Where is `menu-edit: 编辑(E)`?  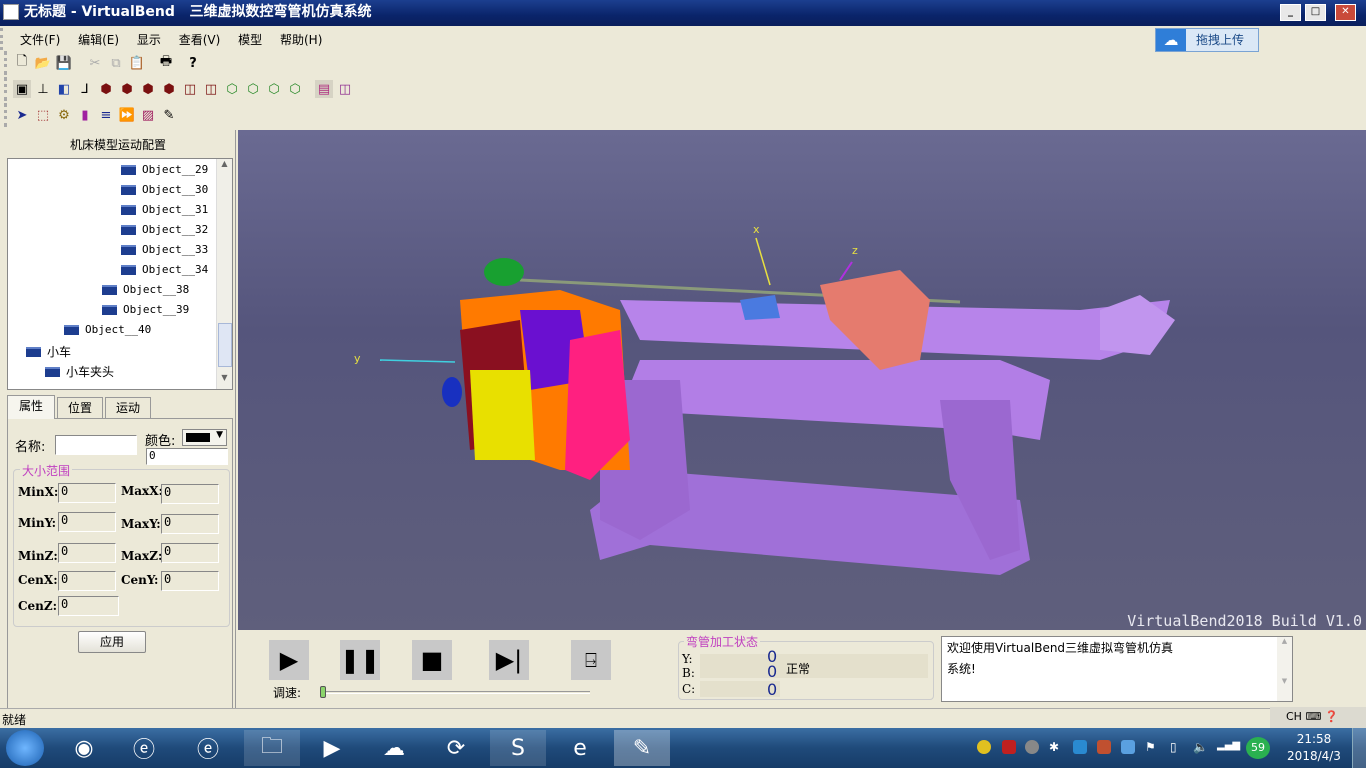
menu-edit: 编辑(E) is located at coordinates (98, 39).